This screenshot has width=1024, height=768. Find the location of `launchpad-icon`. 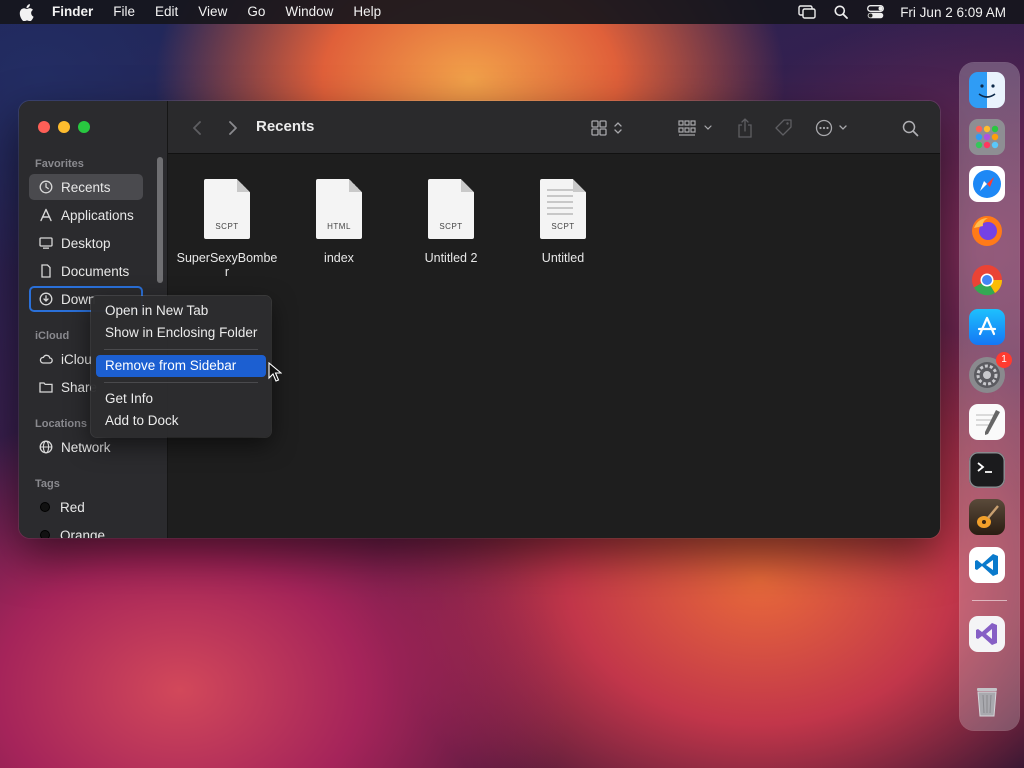

launchpad-icon is located at coordinates (987, 137).